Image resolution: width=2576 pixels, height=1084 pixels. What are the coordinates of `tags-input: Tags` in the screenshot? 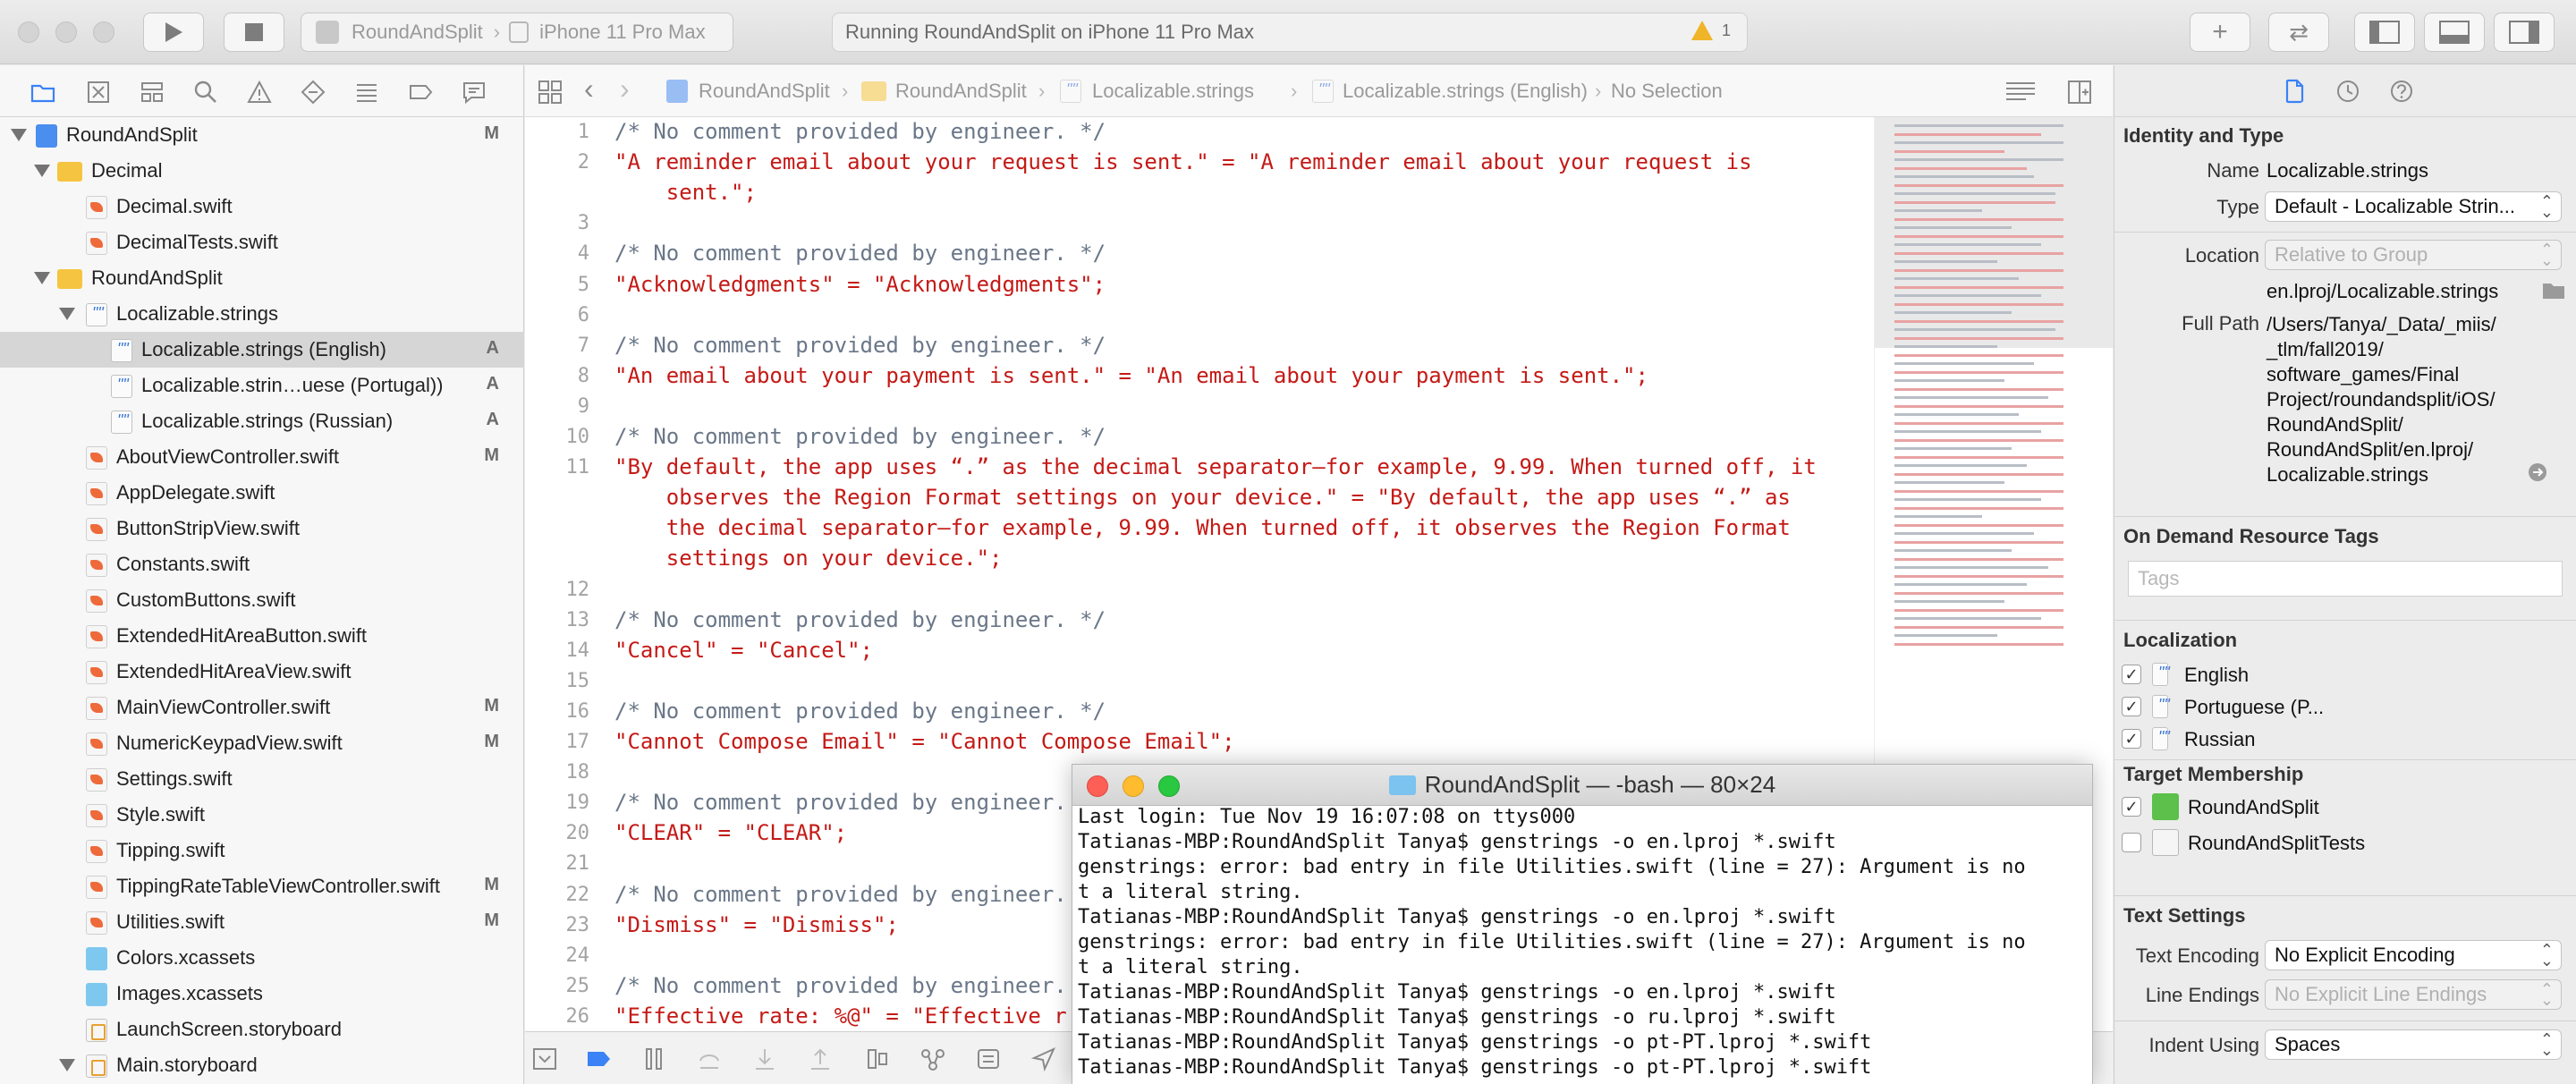 It's located at (2345, 579).